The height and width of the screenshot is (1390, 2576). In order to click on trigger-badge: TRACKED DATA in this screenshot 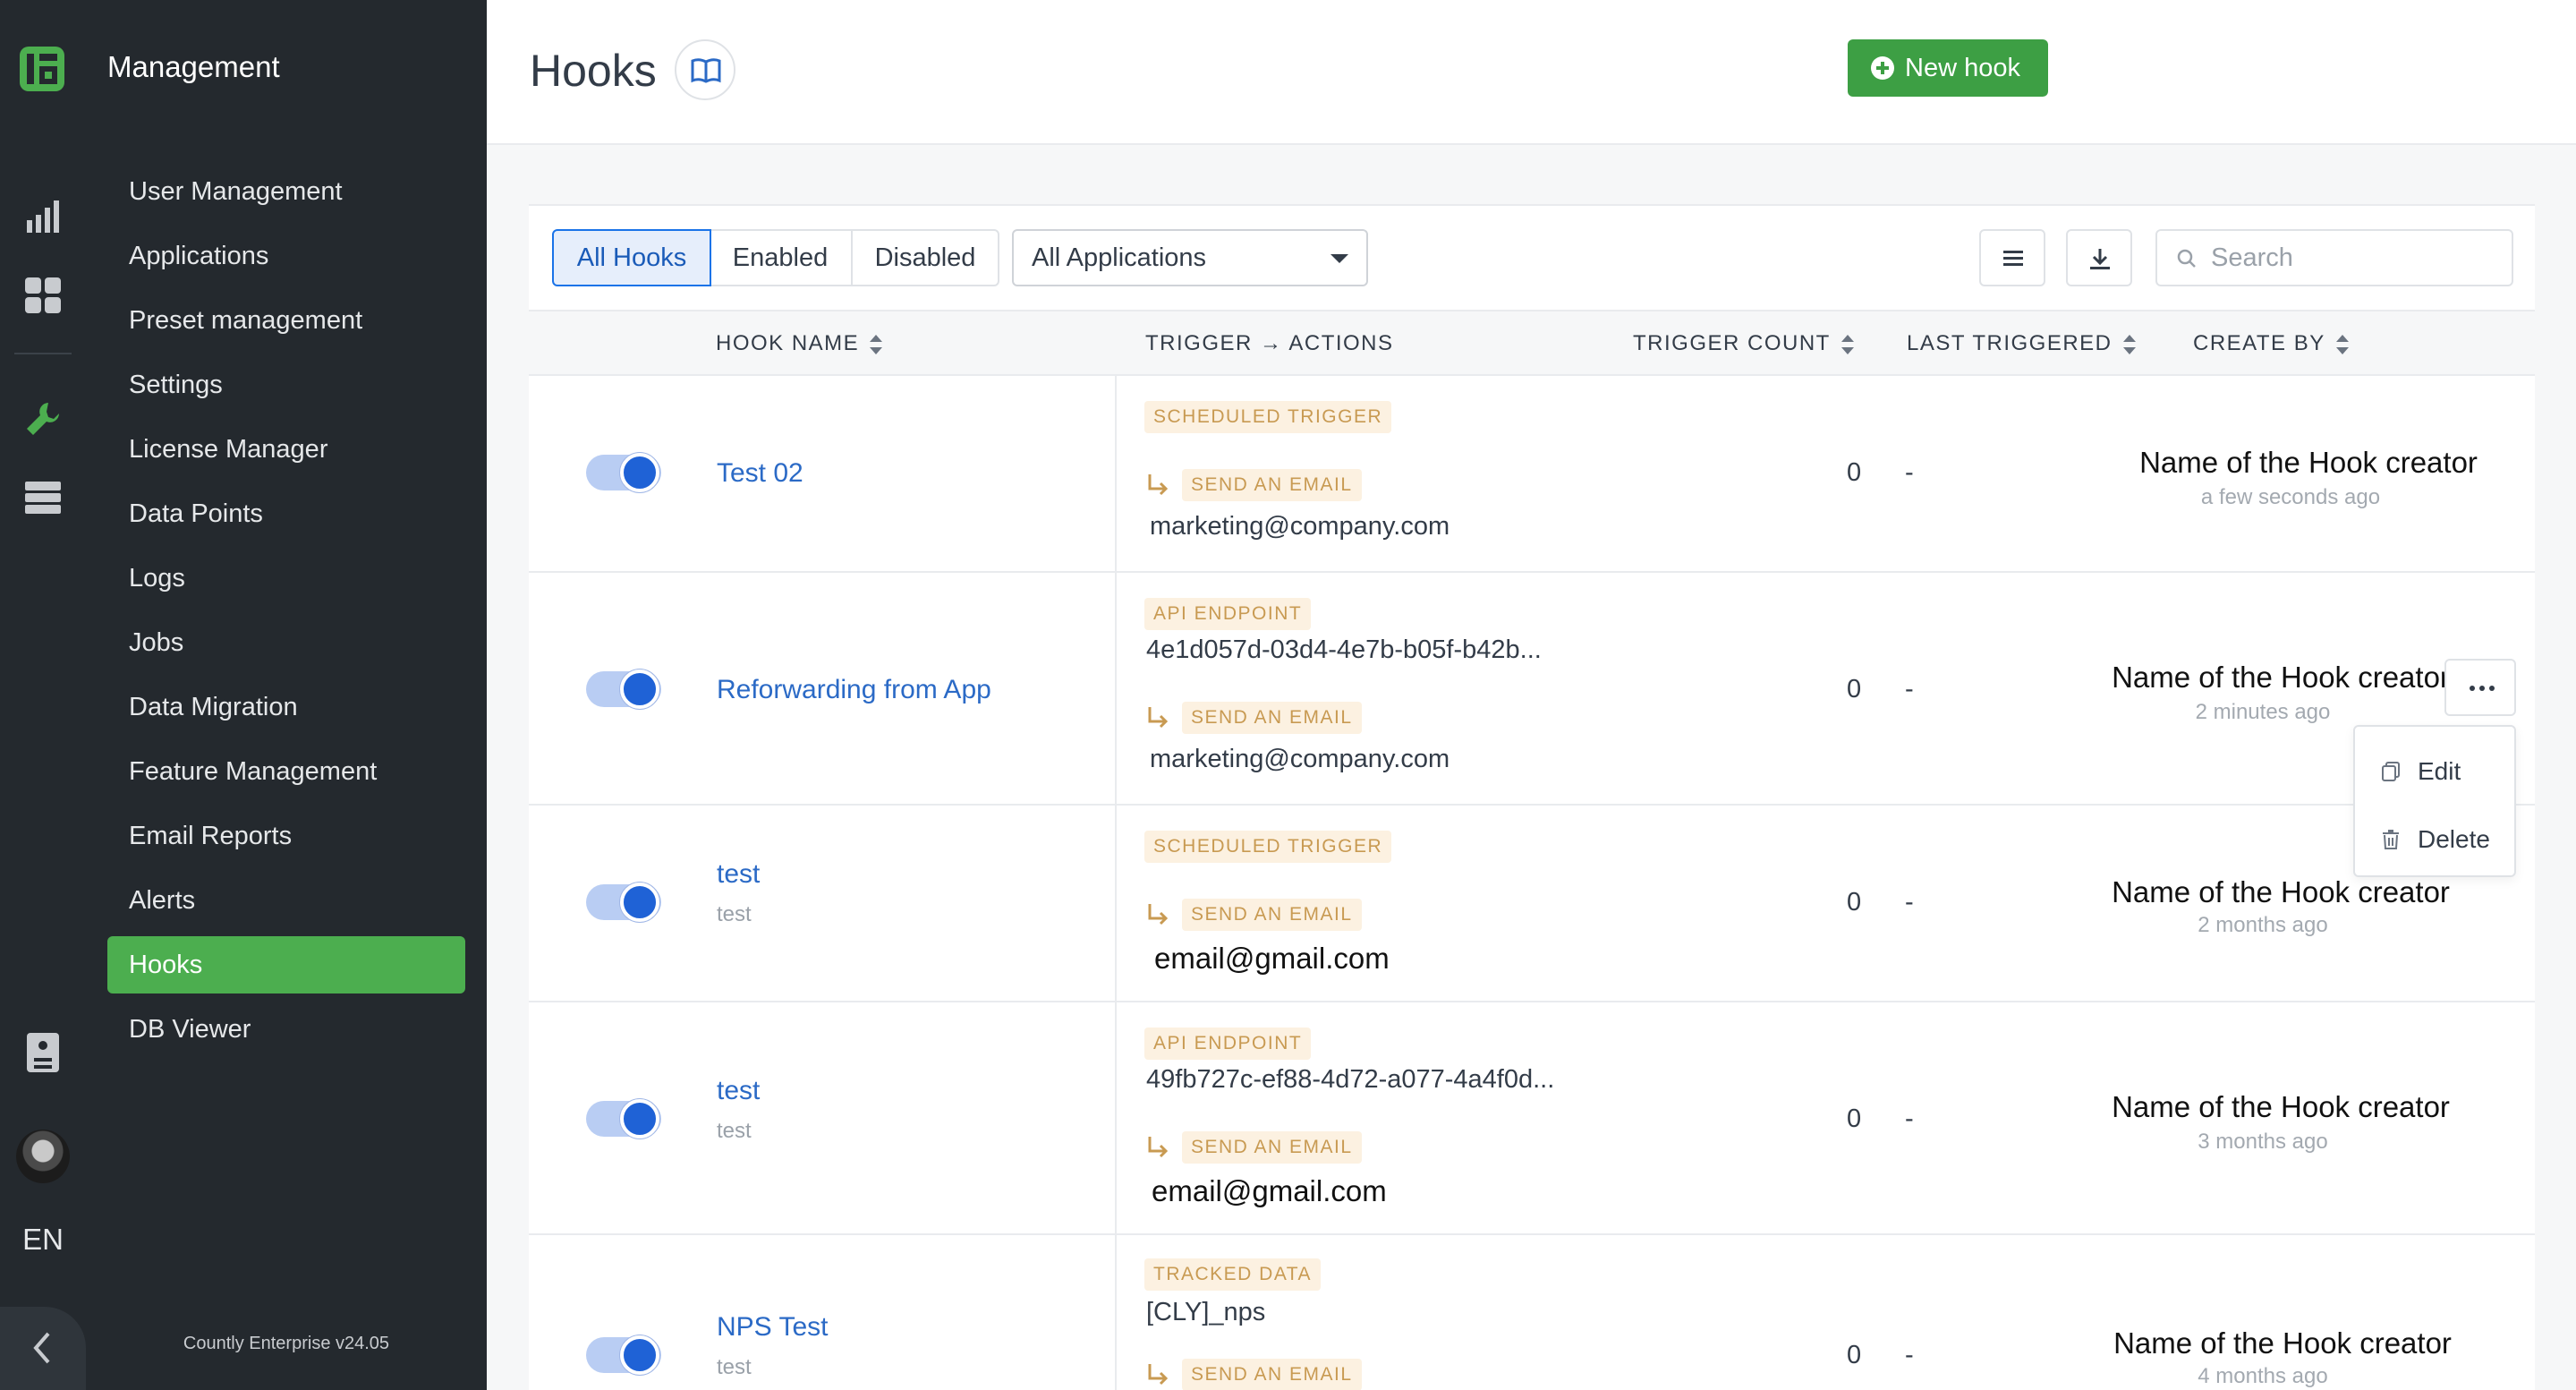, I will do `click(1233, 1274)`.